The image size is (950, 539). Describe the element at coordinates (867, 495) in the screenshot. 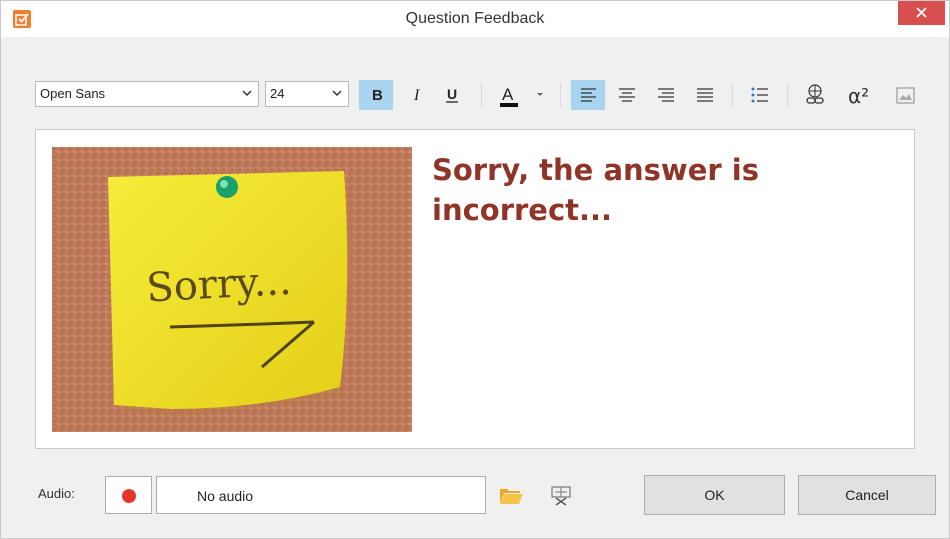

I see `cancel-button: Cancel` at that location.